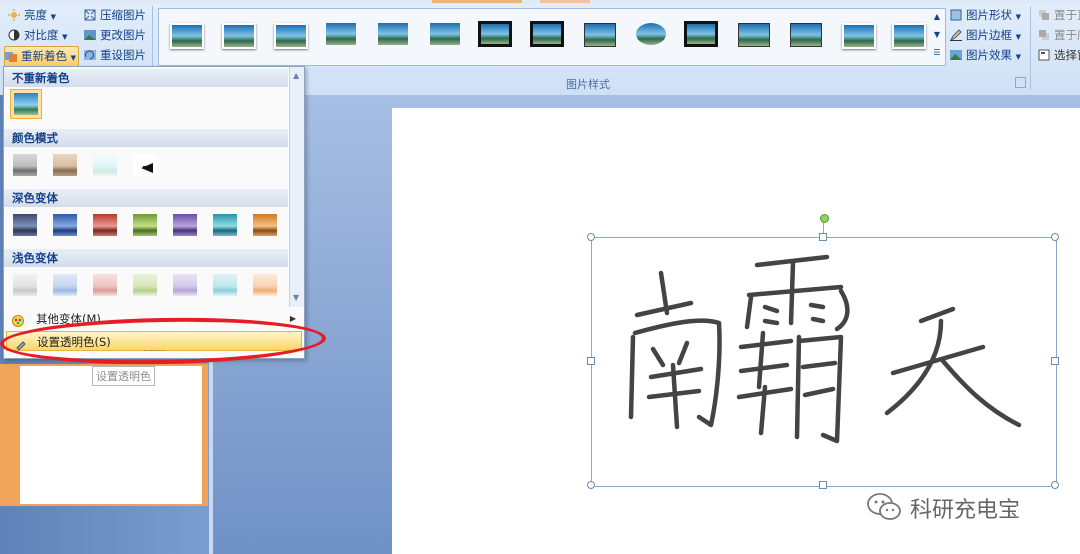 The image size is (1080, 554). What do you see at coordinates (393, 34) in the screenshot?
I see `style-reflected` at bounding box center [393, 34].